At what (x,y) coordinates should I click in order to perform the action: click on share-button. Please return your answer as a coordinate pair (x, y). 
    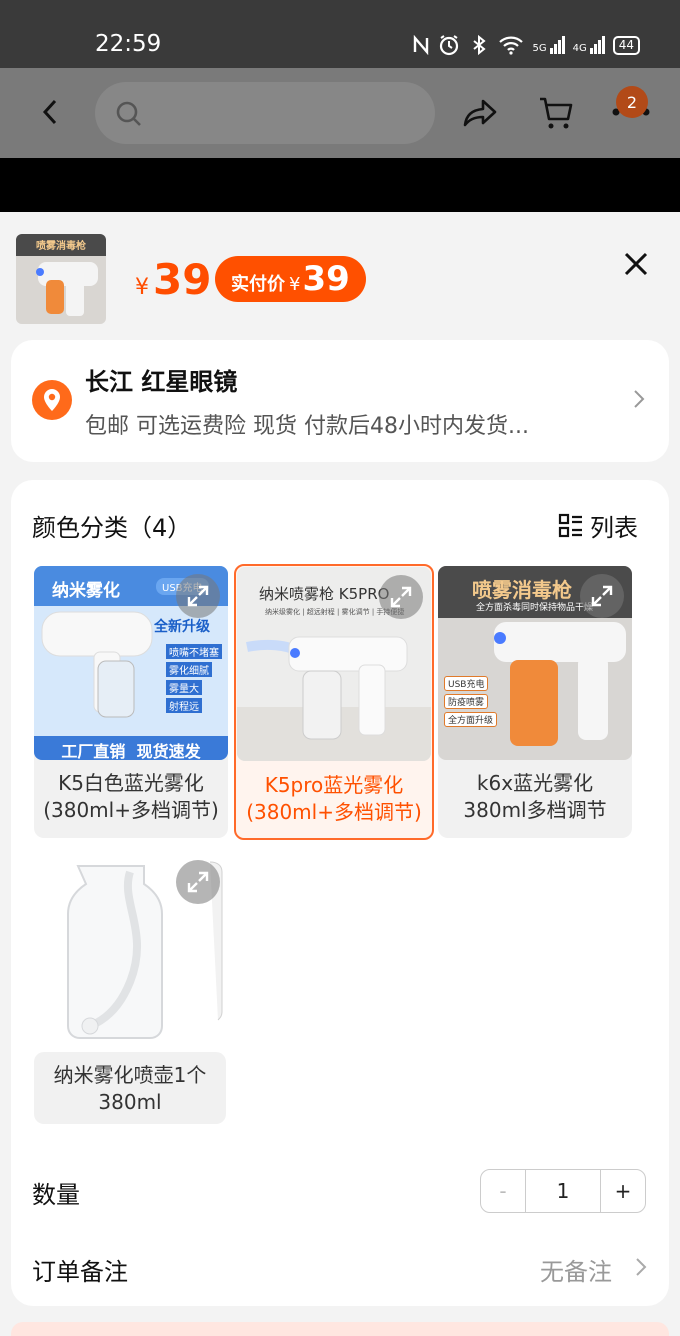
    Looking at the image, I should click on (480, 113).